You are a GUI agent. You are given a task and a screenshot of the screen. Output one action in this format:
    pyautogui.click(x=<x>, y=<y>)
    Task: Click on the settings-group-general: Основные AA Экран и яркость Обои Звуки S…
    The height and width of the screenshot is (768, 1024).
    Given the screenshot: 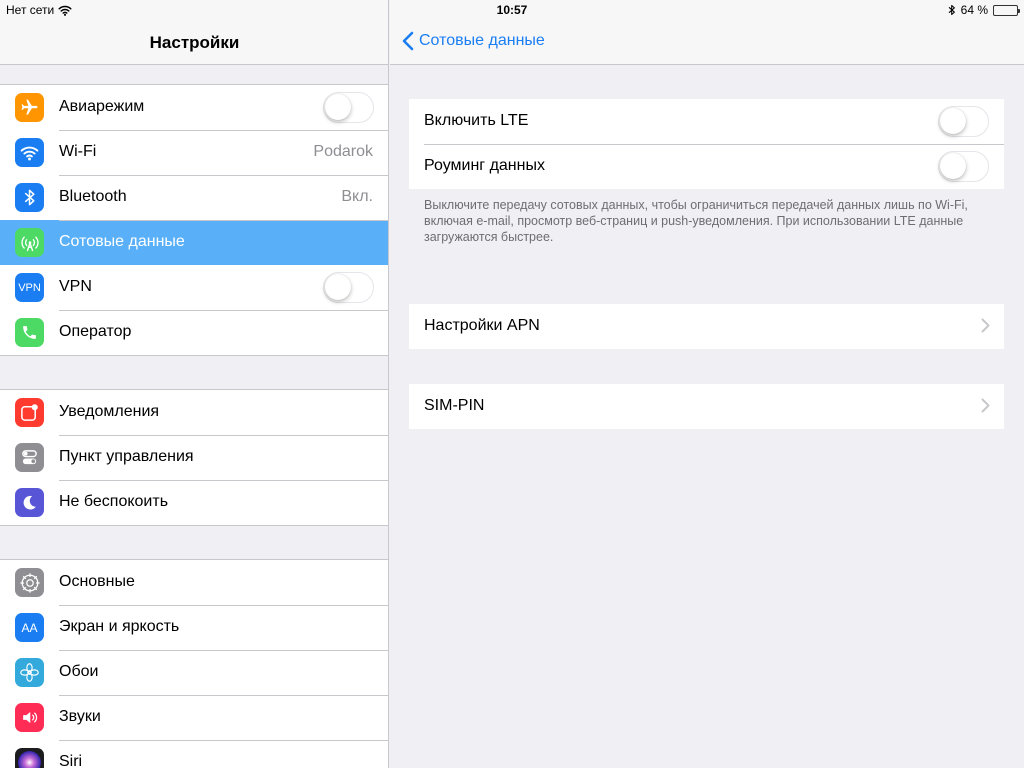 What is the action you would take?
    pyautogui.click(x=194, y=663)
    